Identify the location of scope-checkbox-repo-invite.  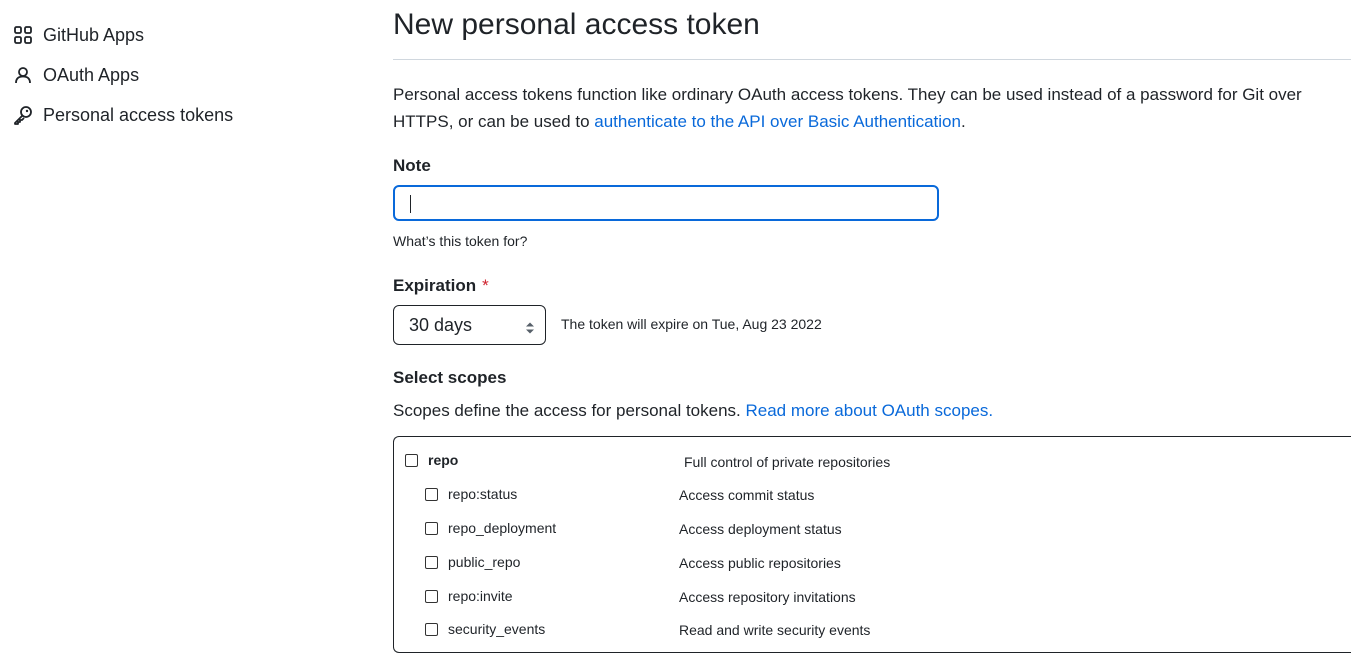
(431, 596).